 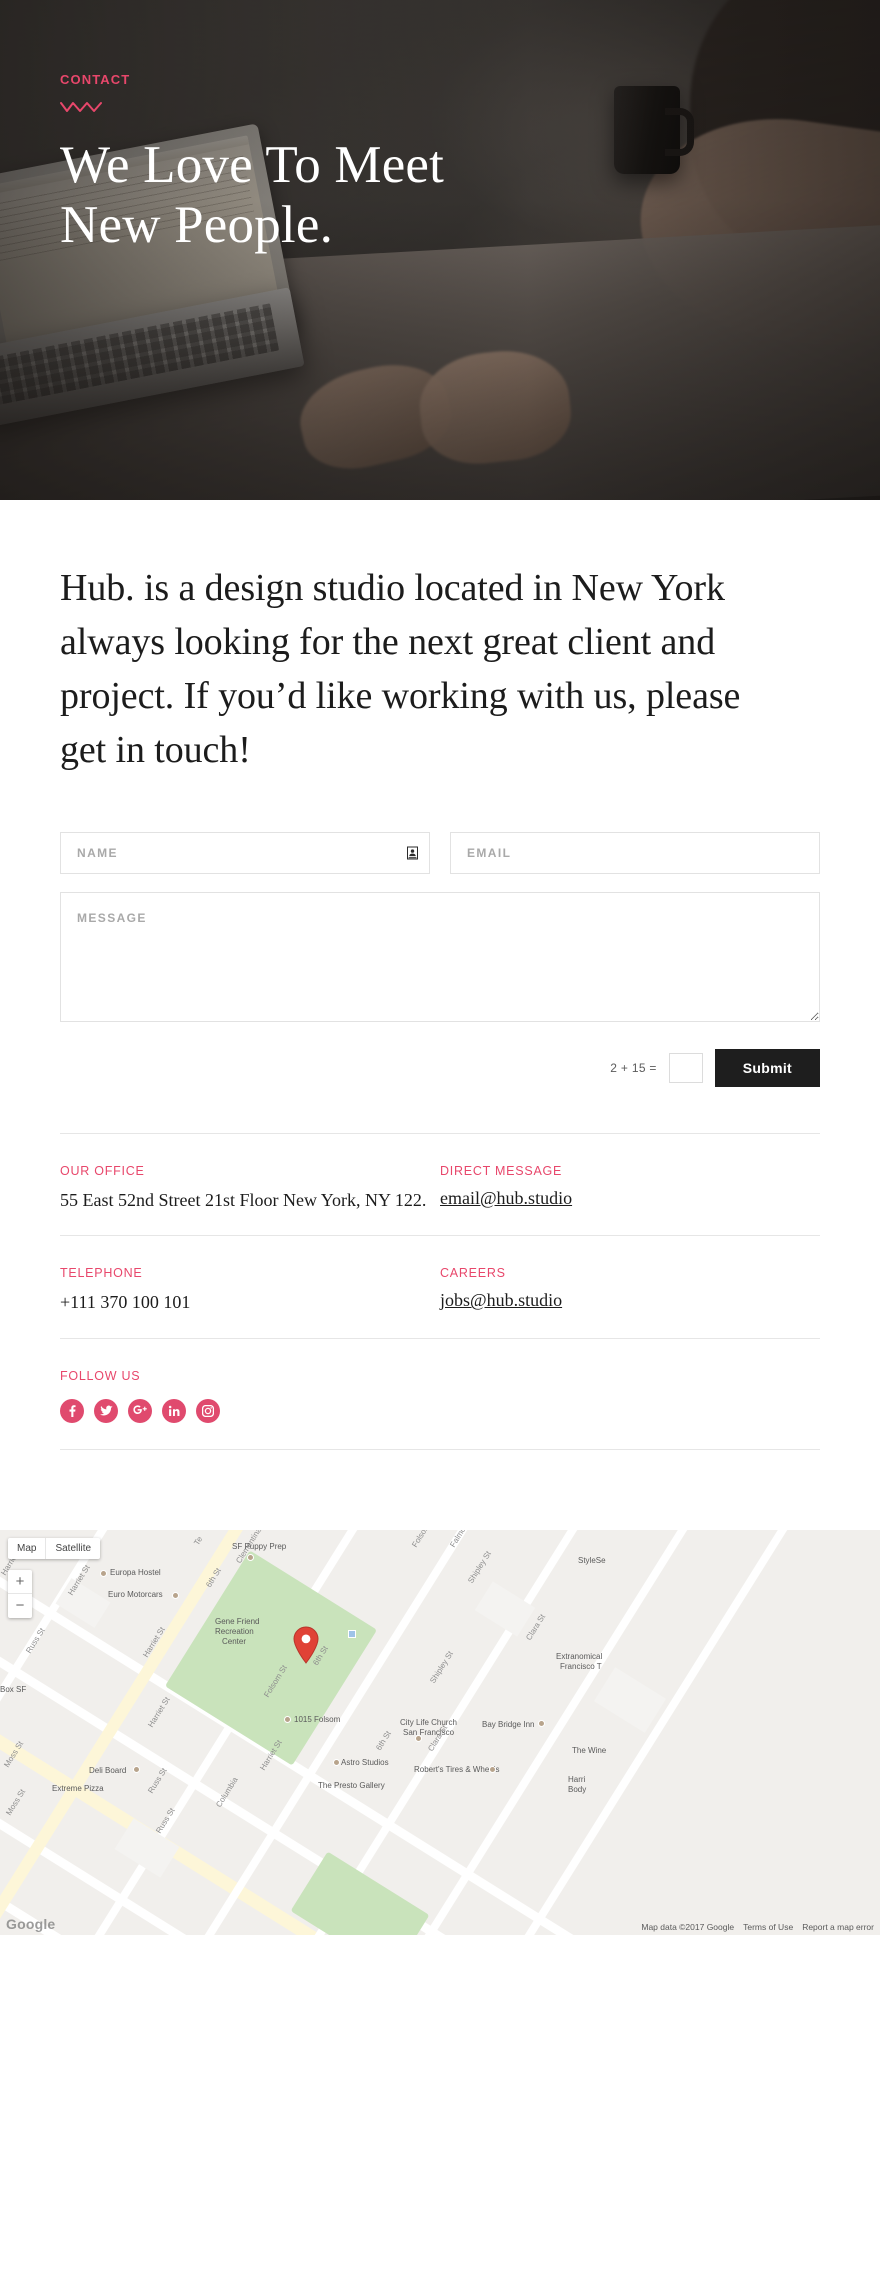 I want to click on info-col-careers: CAREERS jobs@hub.studio, so click(x=630, y=1291).